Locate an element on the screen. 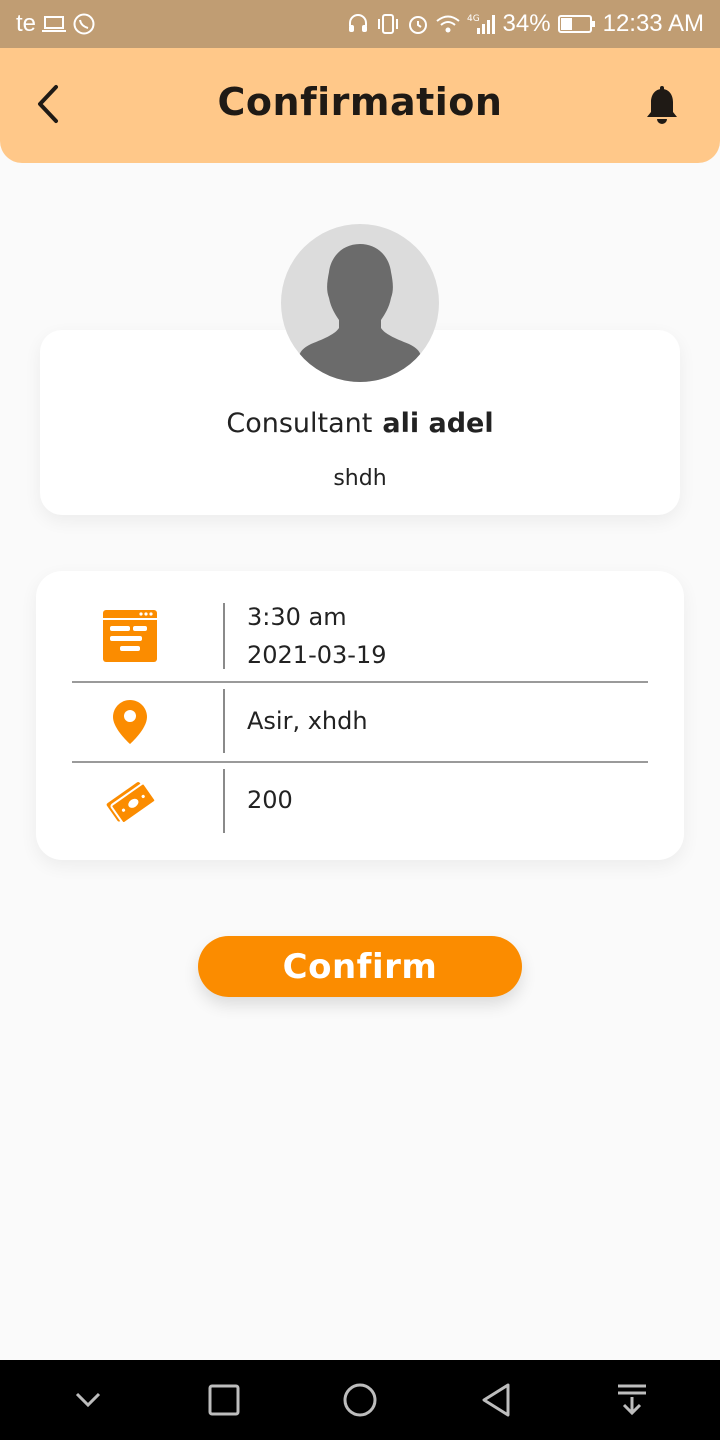 Image resolution: width=720 pixels, height=1440 pixels. system-nav-bar is located at coordinates (360, 1400).